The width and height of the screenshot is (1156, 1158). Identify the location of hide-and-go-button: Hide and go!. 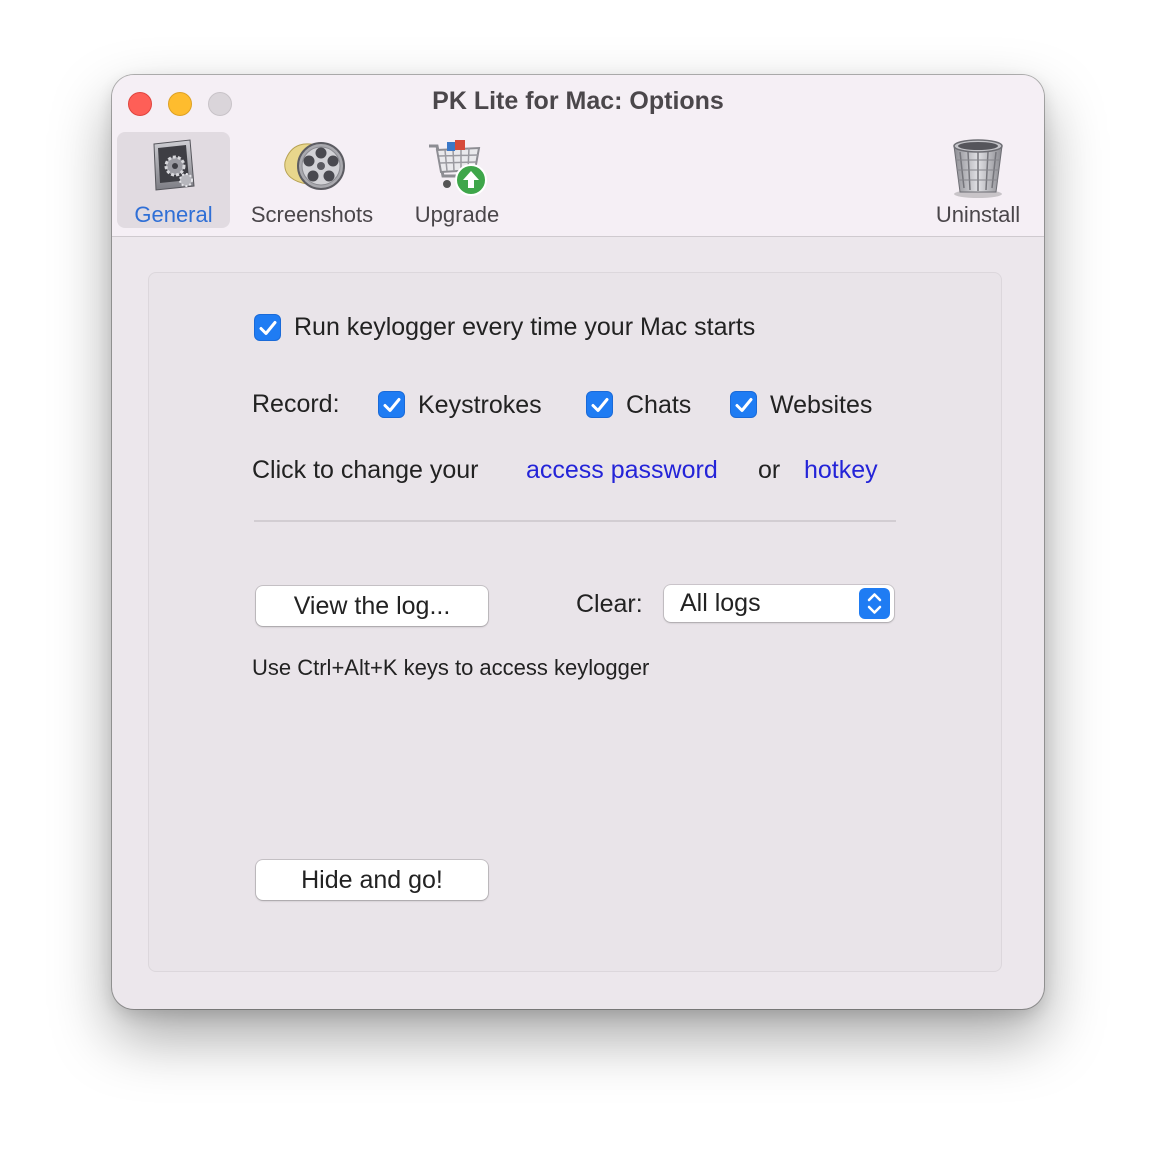
(372, 880).